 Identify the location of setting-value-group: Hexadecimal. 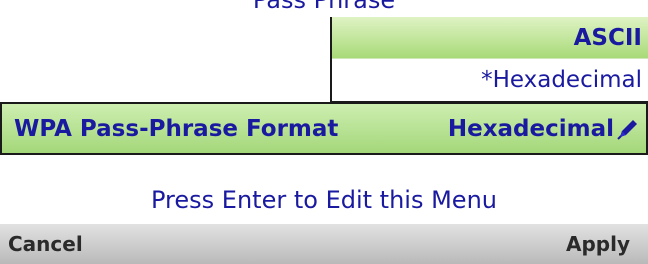
(544, 129).